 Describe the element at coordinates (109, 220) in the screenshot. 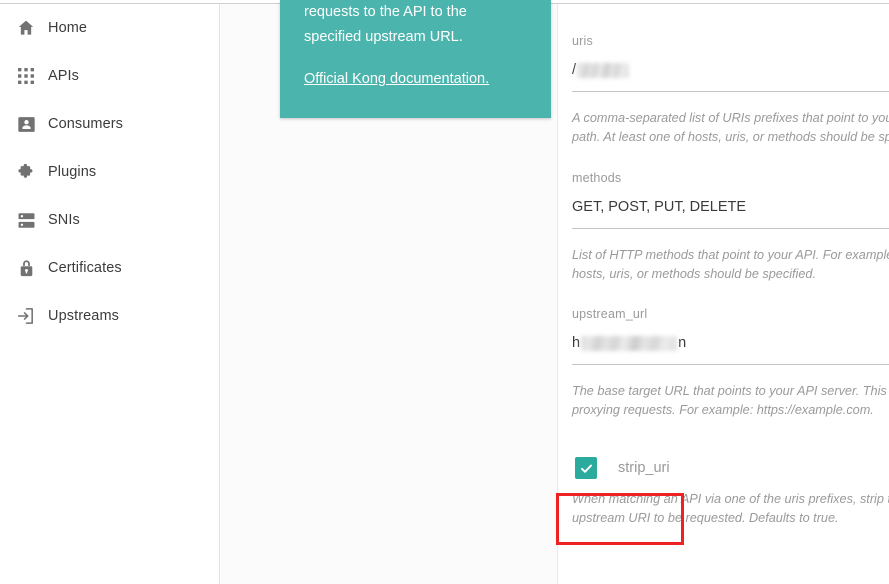

I see `sidebar-item-snis: SNIs` at that location.